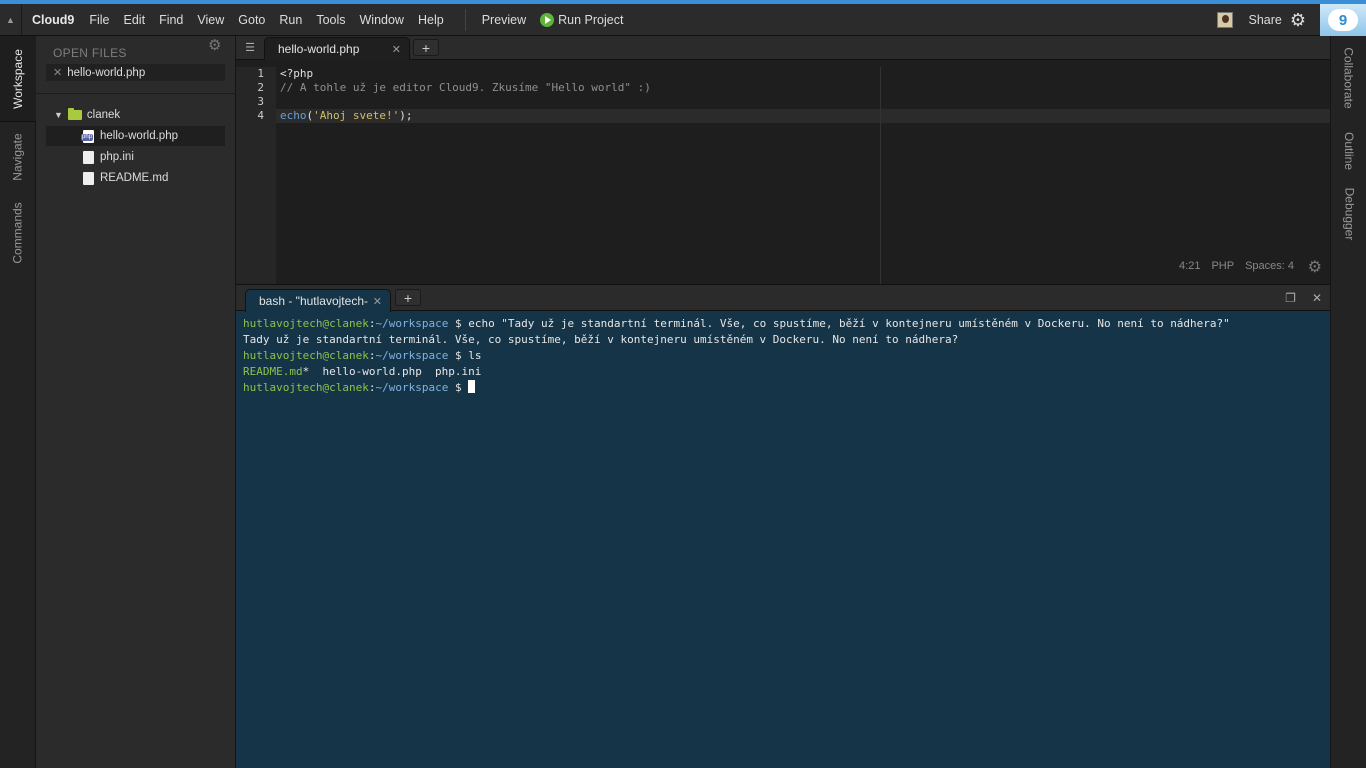 The height and width of the screenshot is (768, 1366). I want to click on tree-folder-label: clanek, so click(103, 115).